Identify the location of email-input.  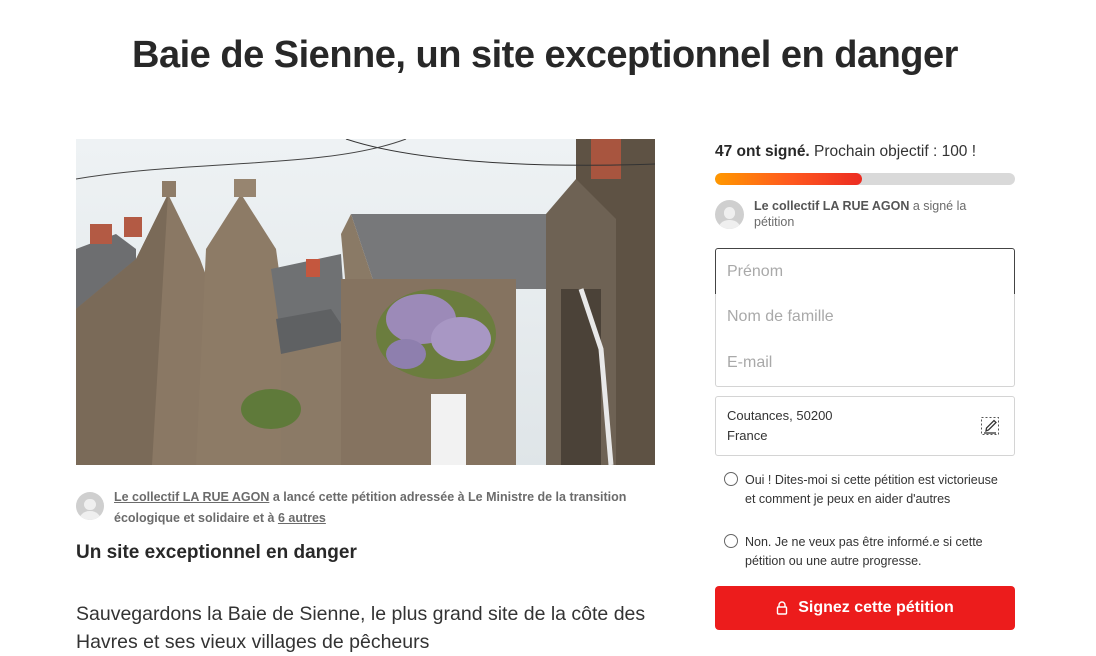
(865, 363).